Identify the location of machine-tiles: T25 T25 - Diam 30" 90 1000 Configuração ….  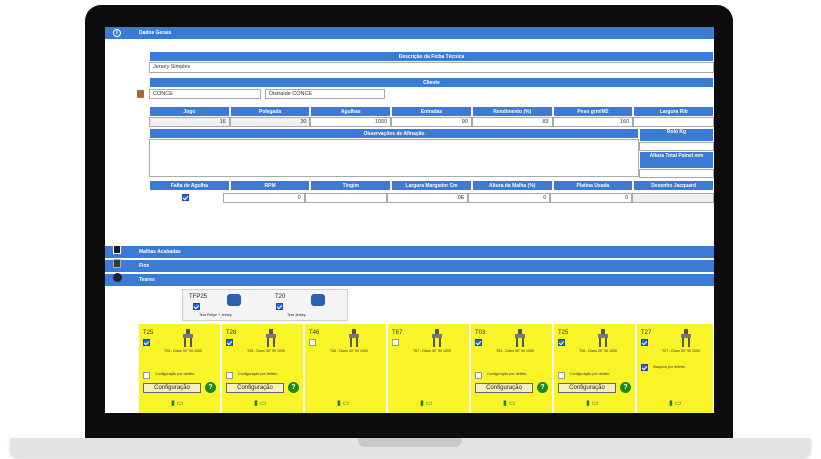
(409, 368).